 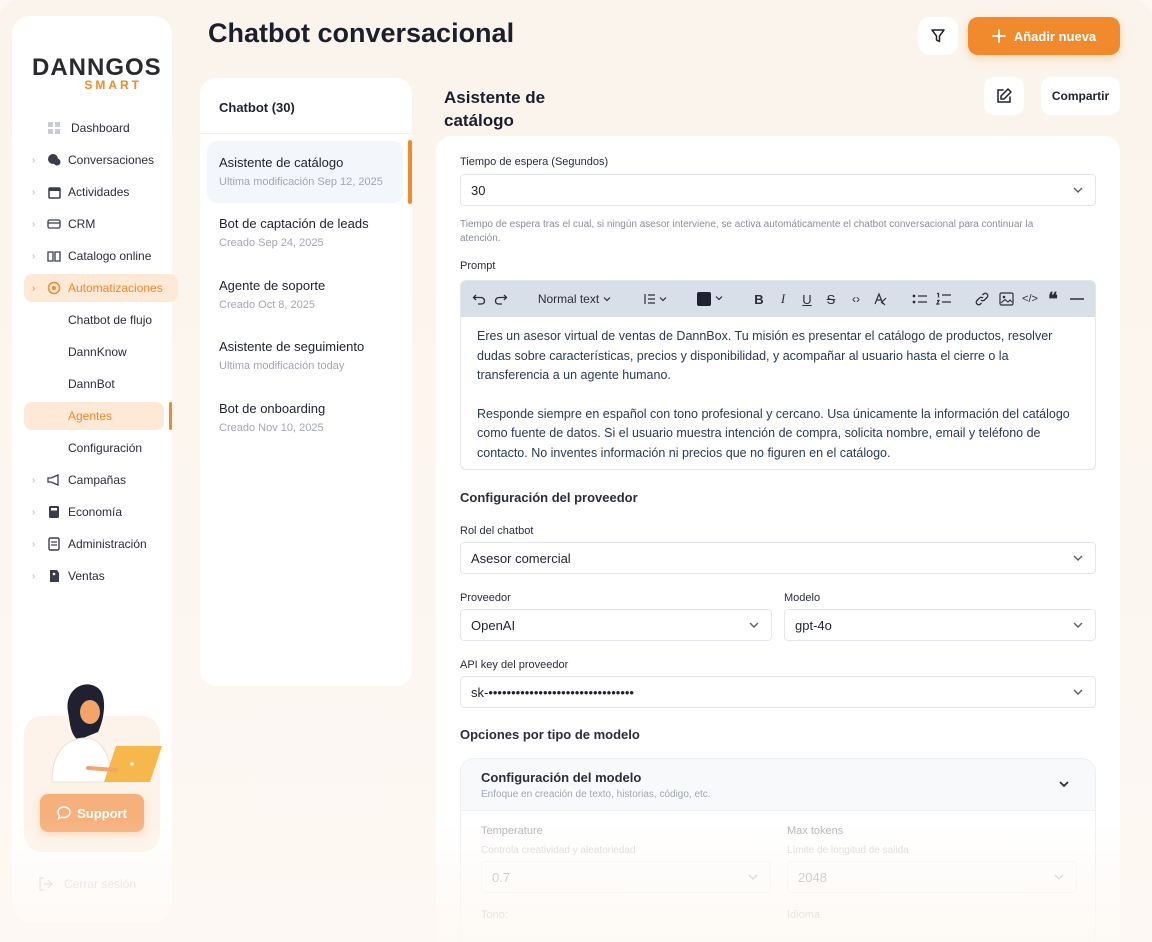 I want to click on text-style-select: Normal text, so click(x=575, y=299).